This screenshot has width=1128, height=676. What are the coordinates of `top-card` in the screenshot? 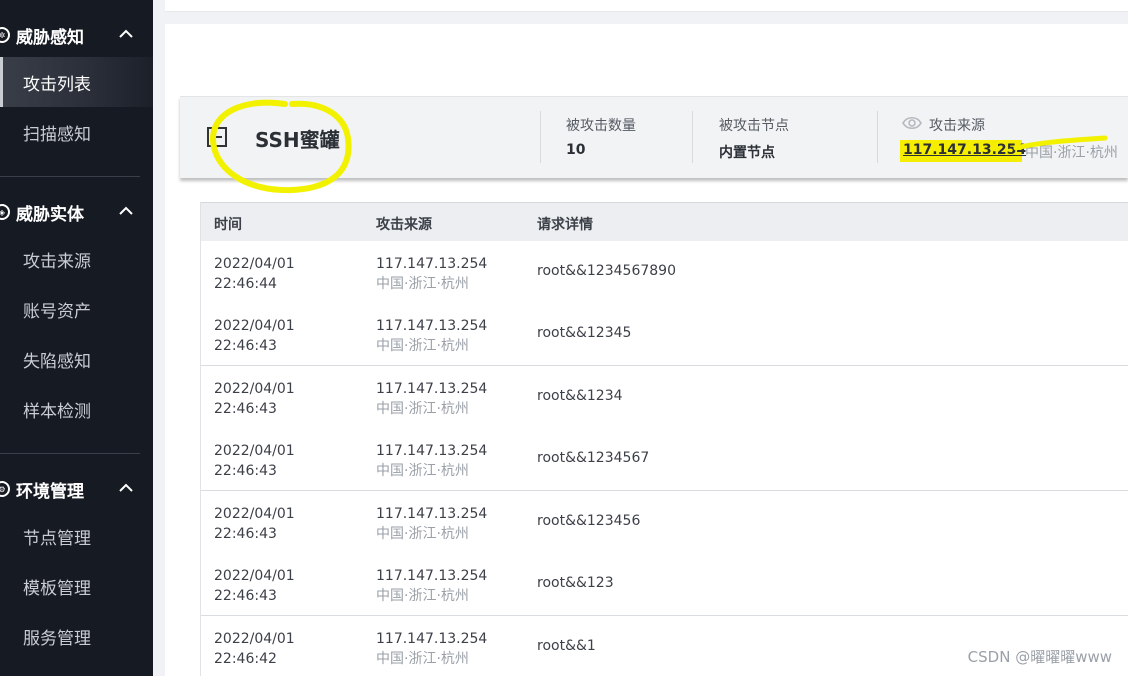 It's located at (646, 6).